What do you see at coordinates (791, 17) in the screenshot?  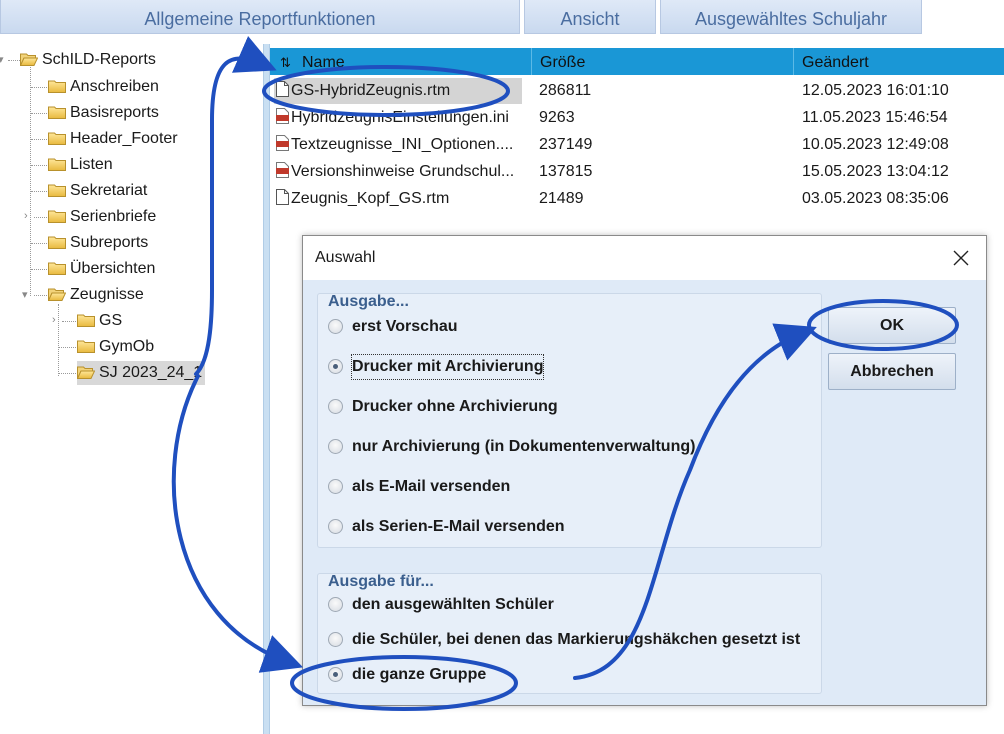 I see `tab-ausgewaehltes-schuljahr: Ausgewähltes Schuljahr` at bounding box center [791, 17].